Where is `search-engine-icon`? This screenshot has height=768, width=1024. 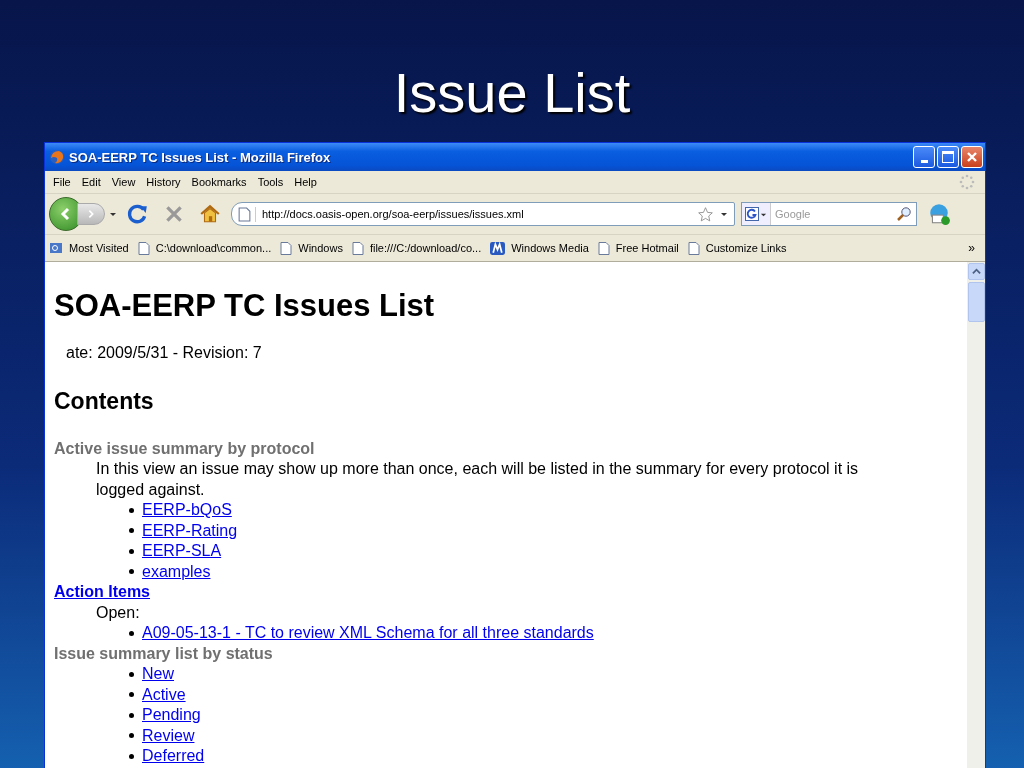
search-engine-icon is located at coordinates (756, 214).